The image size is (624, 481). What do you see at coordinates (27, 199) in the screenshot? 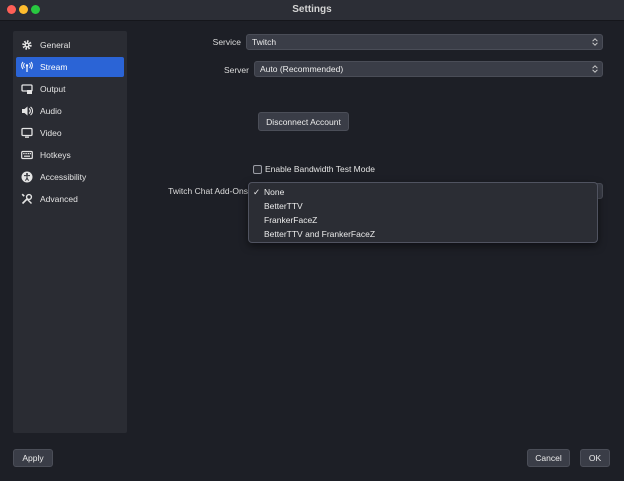
I see `wrench-icon` at bounding box center [27, 199].